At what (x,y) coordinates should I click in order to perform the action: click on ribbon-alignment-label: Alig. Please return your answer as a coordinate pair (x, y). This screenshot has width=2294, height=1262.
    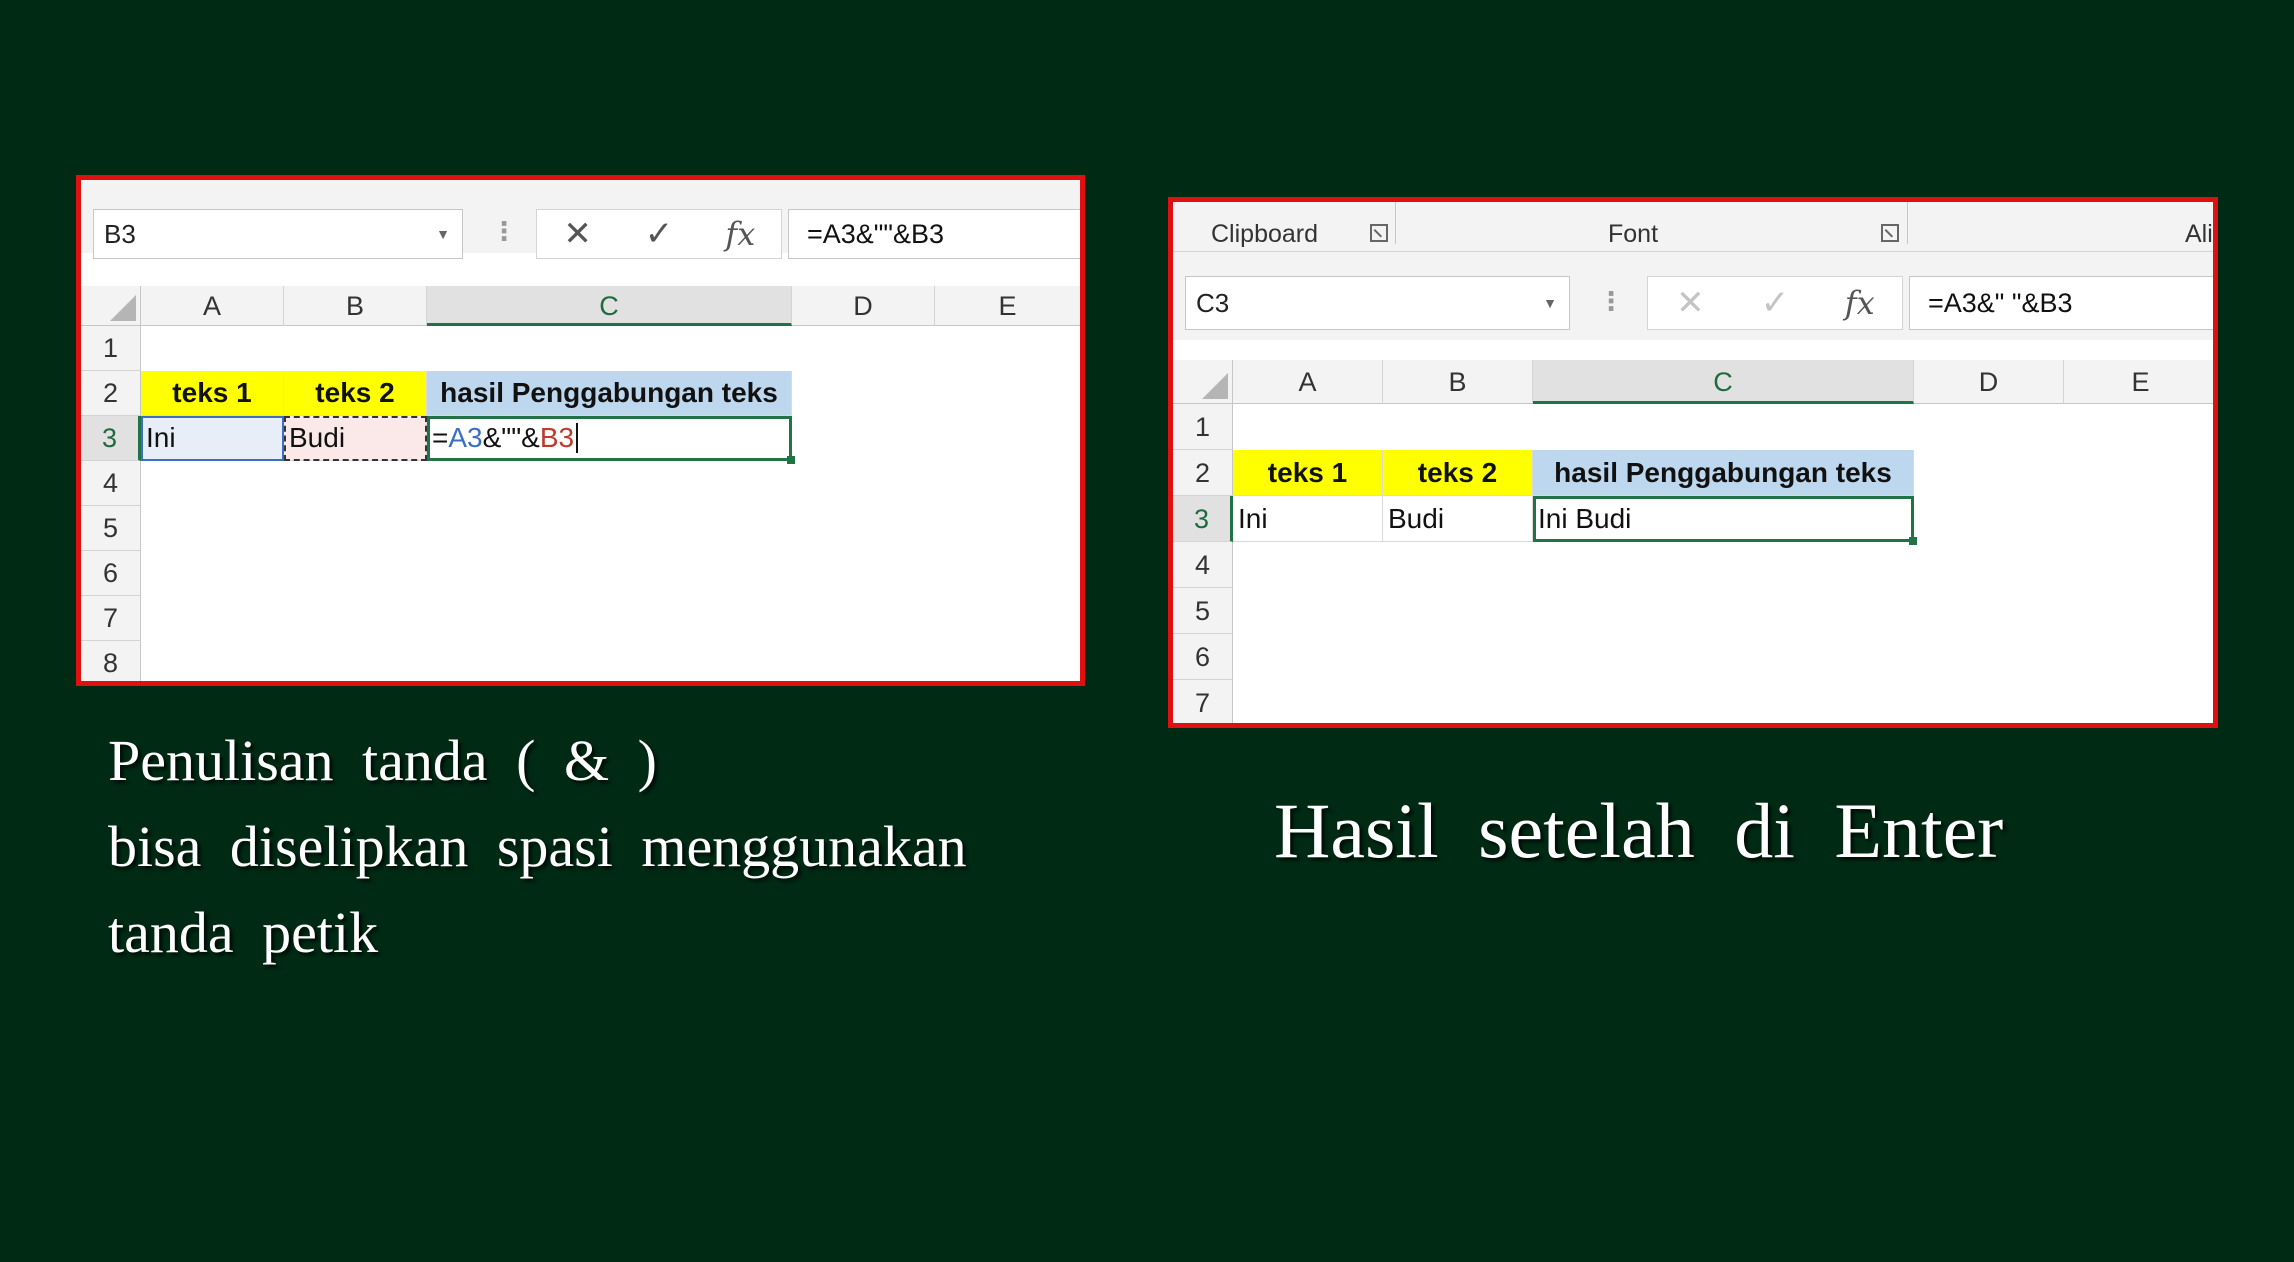
    Looking at the image, I should click on (2199, 234).